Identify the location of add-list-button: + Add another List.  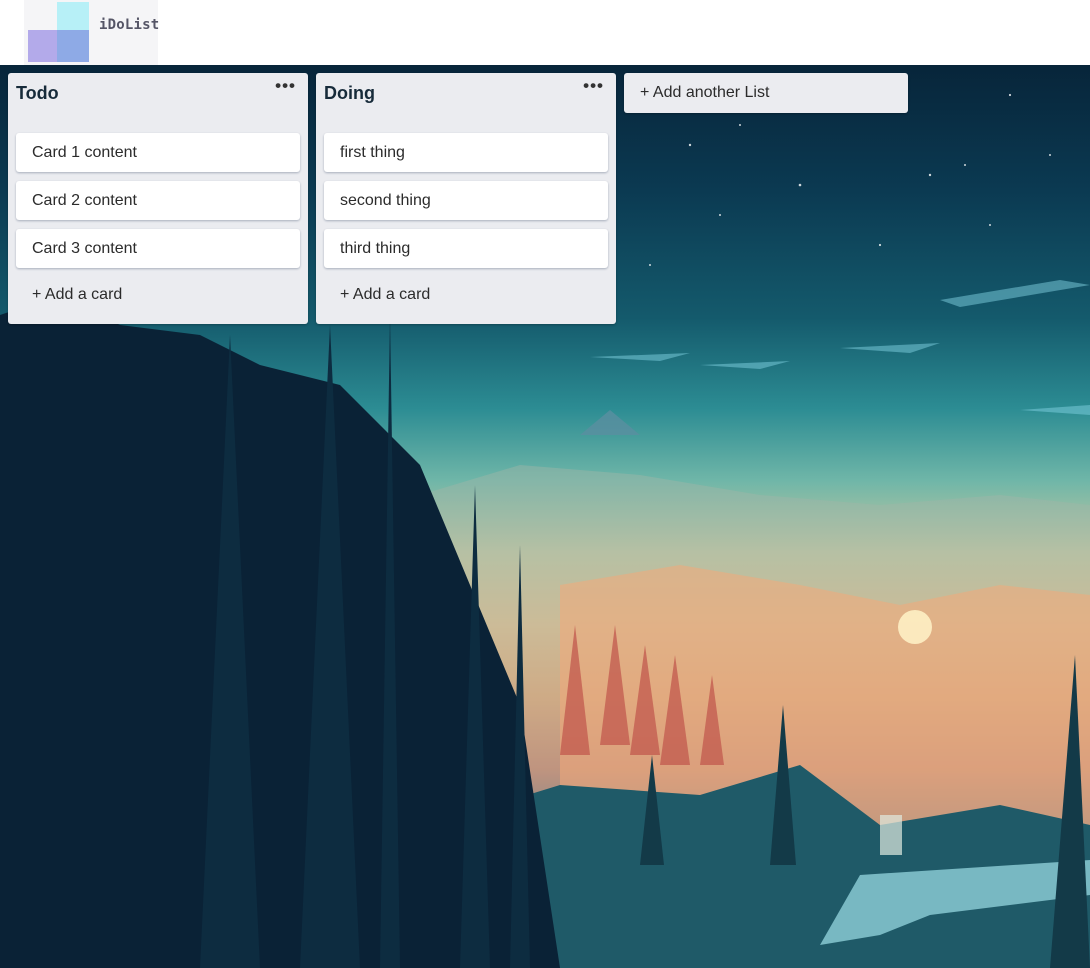
(766, 93).